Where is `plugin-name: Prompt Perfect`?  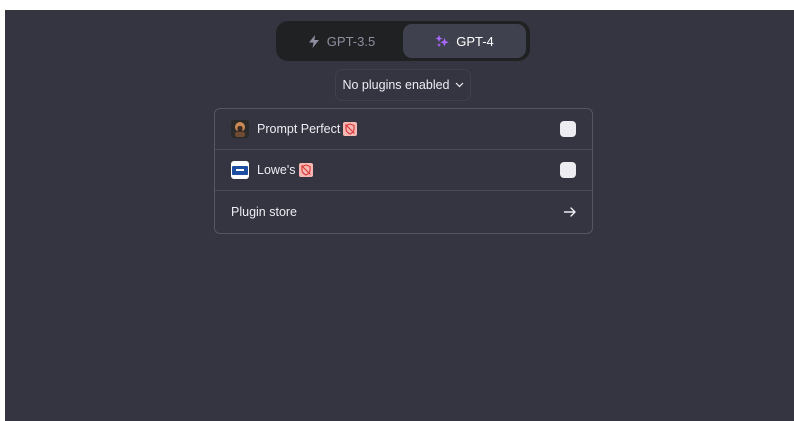 plugin-name: Prompt Perfect is located at coordinates (299, 129).